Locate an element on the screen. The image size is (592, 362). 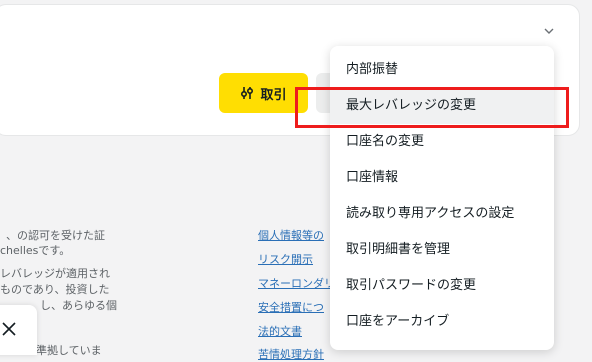
menu-item-internal-transfer: 内部振替 is located at coordinates (442, 70).